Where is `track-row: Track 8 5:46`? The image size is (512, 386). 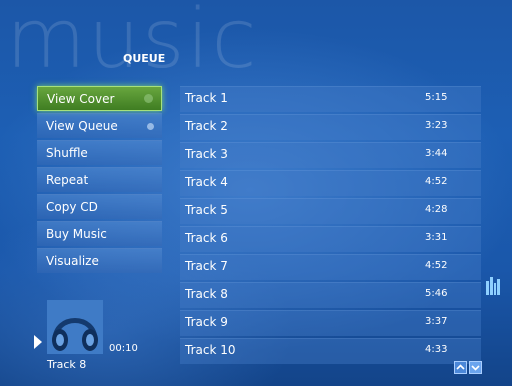 track-row: Track 8 5:46 is located at coordinates (330, 295).